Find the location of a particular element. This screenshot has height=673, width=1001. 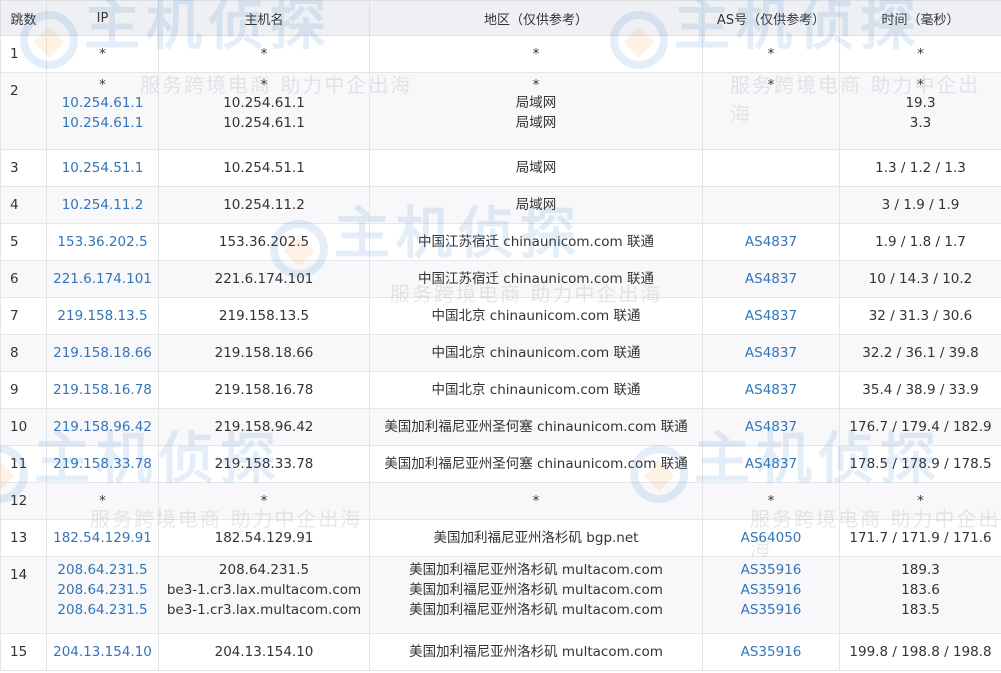

times-cell: 189.3 183.6 183.5 is located at coordinates (920, 595).